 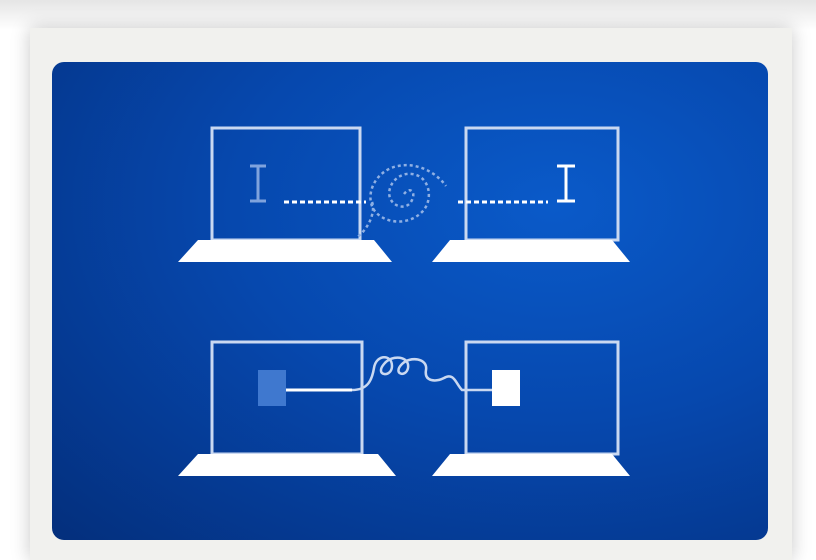 I want to click on top-shadow, so click(x=408, y=15).